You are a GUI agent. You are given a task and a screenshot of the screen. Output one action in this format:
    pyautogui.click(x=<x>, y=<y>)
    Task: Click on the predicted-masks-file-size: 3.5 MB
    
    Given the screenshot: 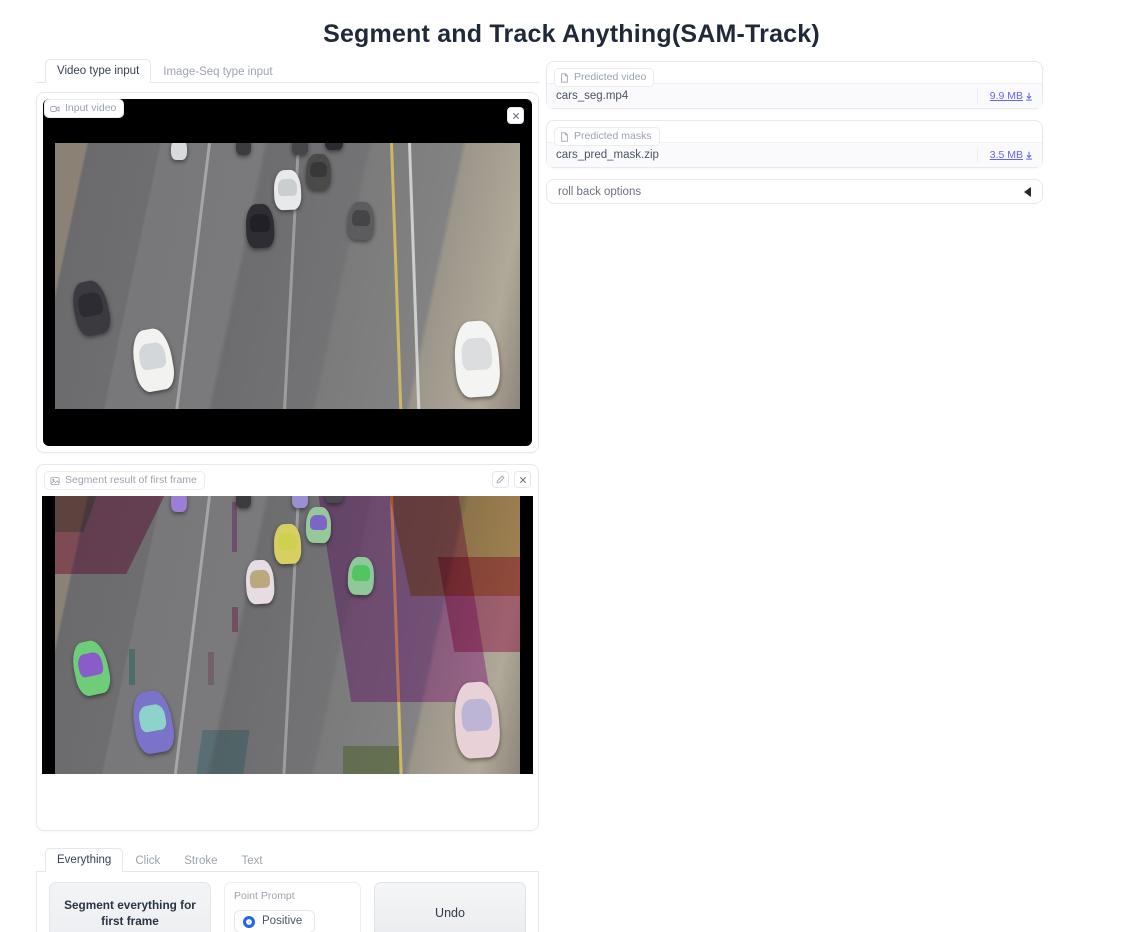 What is the action you would take?
    pyautogui.click(x=1006, y=154)
    